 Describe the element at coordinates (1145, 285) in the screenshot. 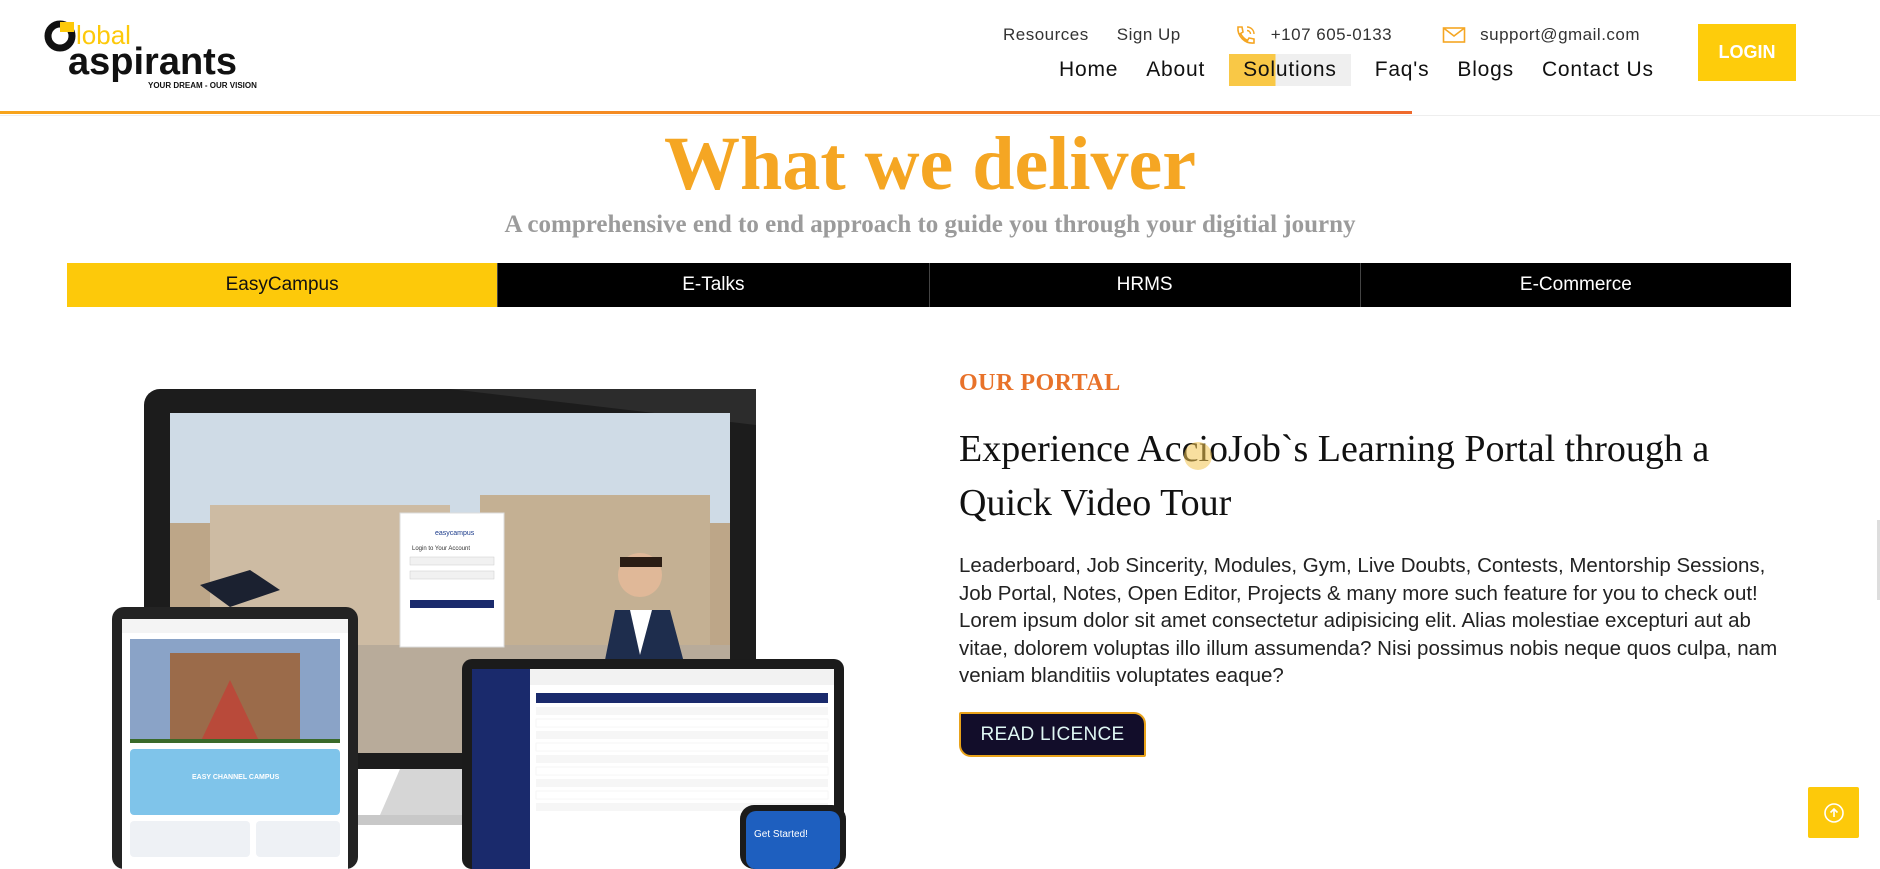

I see `tab-hrms: HRMS` at that location.